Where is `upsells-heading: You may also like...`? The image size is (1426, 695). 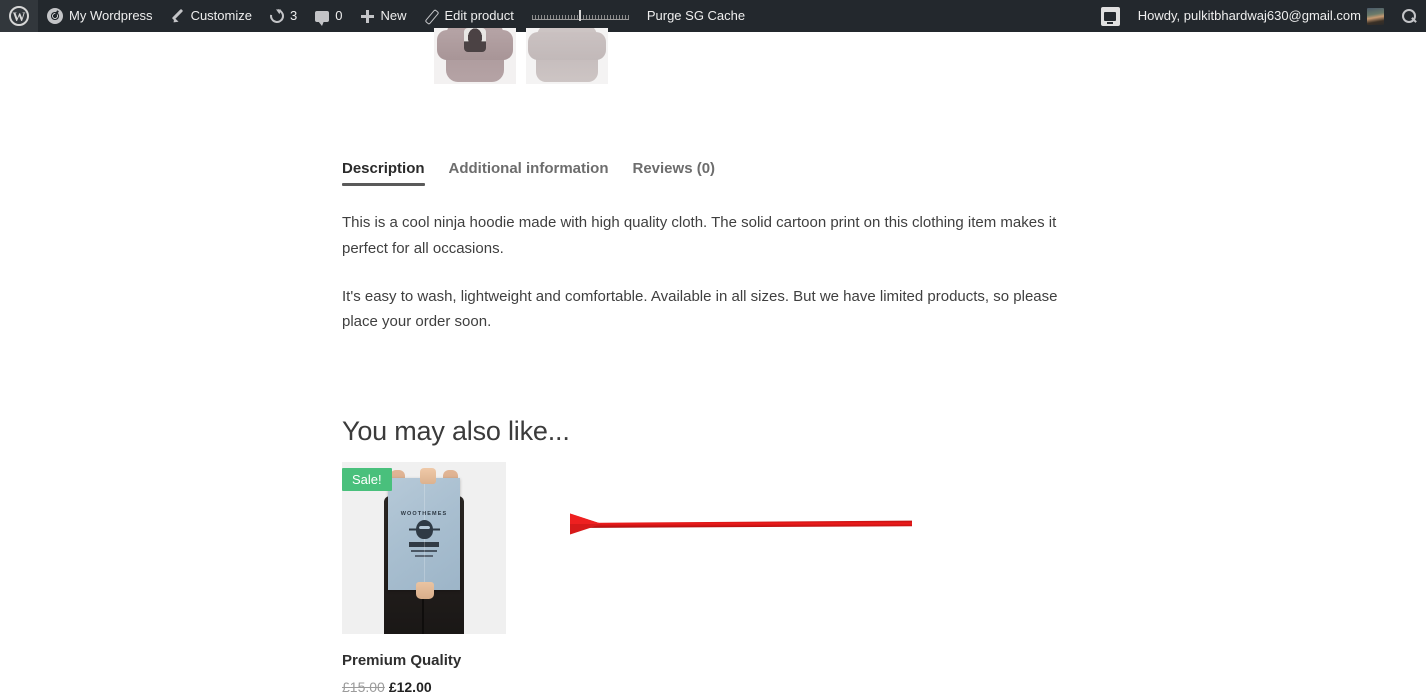
upsells-heading: You may also like... is located at coordinates (456, 431).